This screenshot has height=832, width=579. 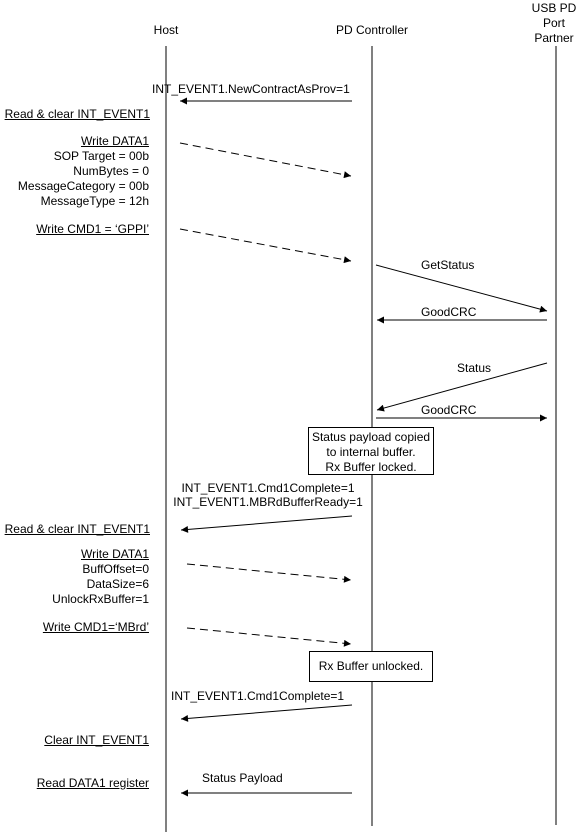 What do you see at coordinates (553, 23) in the screenshot?
I see `participant-partner-line2: Port` at bounding box center [553, 23].